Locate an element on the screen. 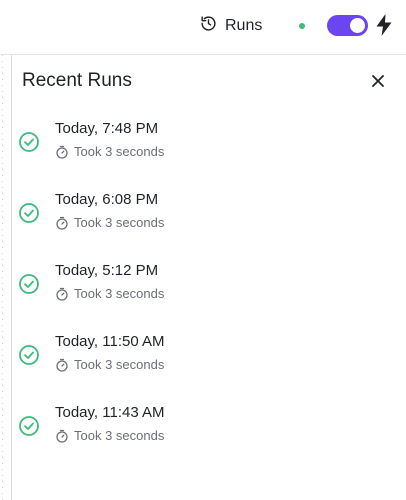 The width and height of the screenshot is (406, 500). enable-toggle is located at coordinates (347, 25).